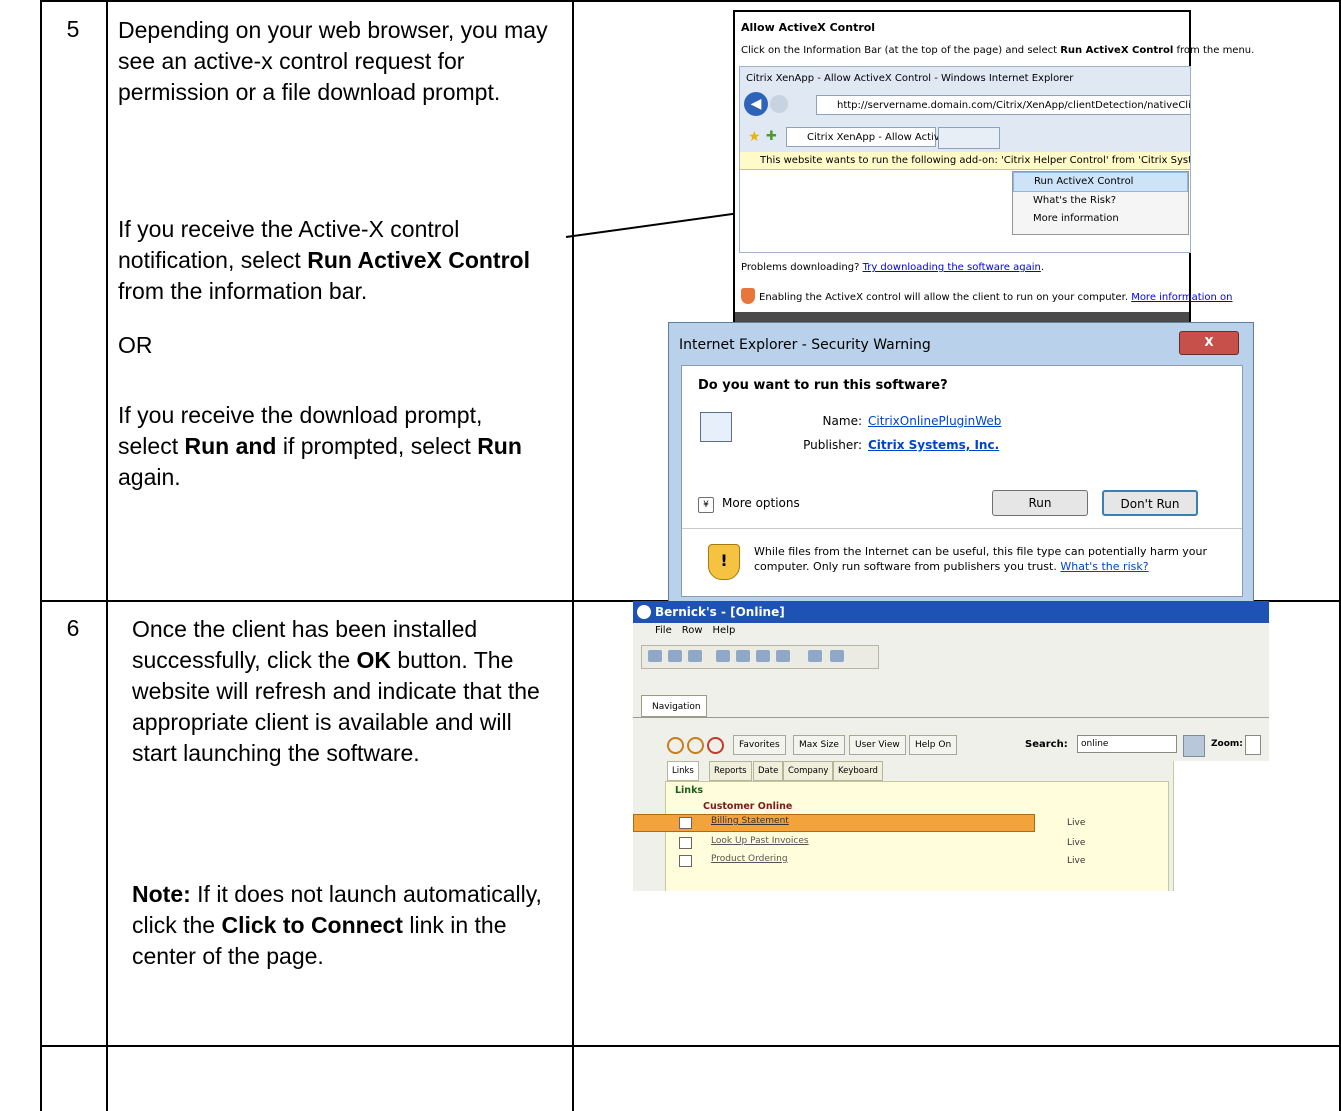  Describe the element at coordinates (1040, 503) in the screenshot. I see `run-button: Run` at that location.